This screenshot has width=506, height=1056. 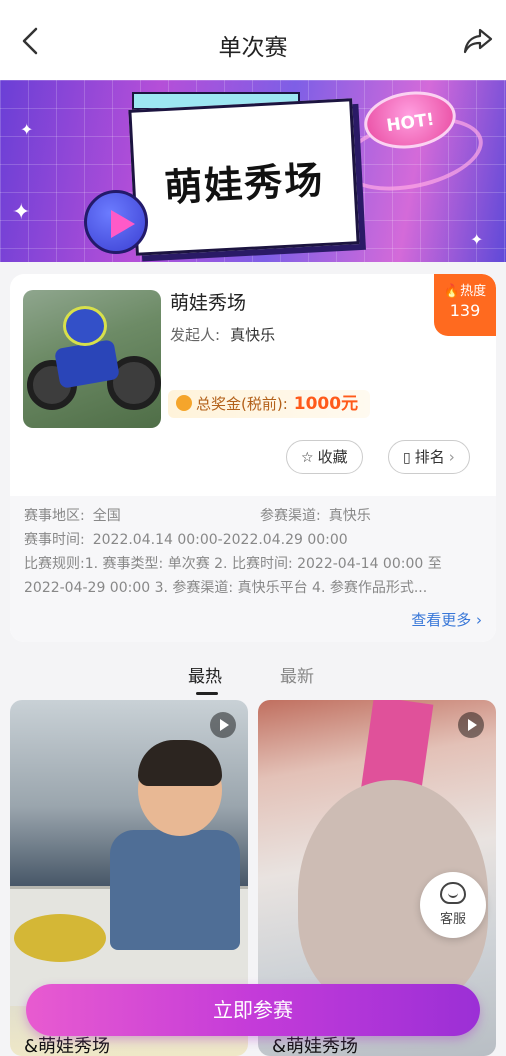 What do you see at coordinates (220, 540) in the screenshot?
I see `time-value: 2022.04.14 00:00-2022.04.29 00:00` at bounding box center [220, 540].